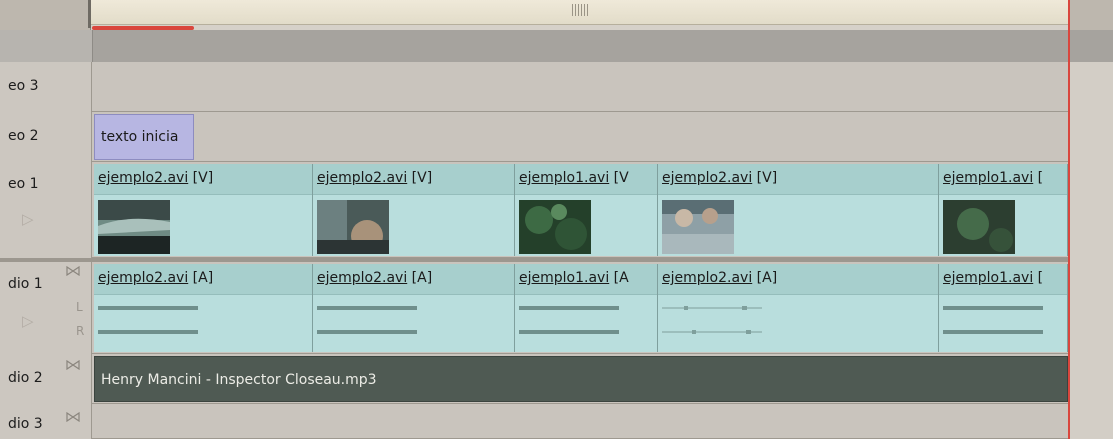 This screenshot has height=439, width=1113. What do you see at coordinates (23, 136) in the screenshot?
I see `track-label: eo 2` at bounding box center [23, 136].